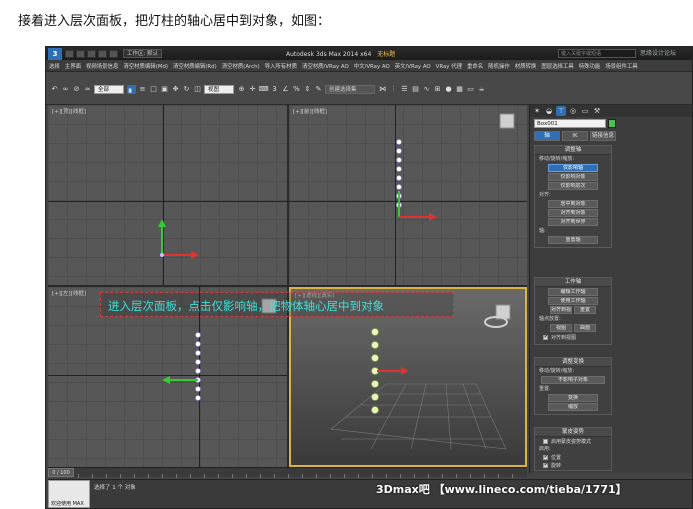 This screenshot has height=509, width=693. I want to click on align-to-world-button: 对齐到世界, so click(573, 222).